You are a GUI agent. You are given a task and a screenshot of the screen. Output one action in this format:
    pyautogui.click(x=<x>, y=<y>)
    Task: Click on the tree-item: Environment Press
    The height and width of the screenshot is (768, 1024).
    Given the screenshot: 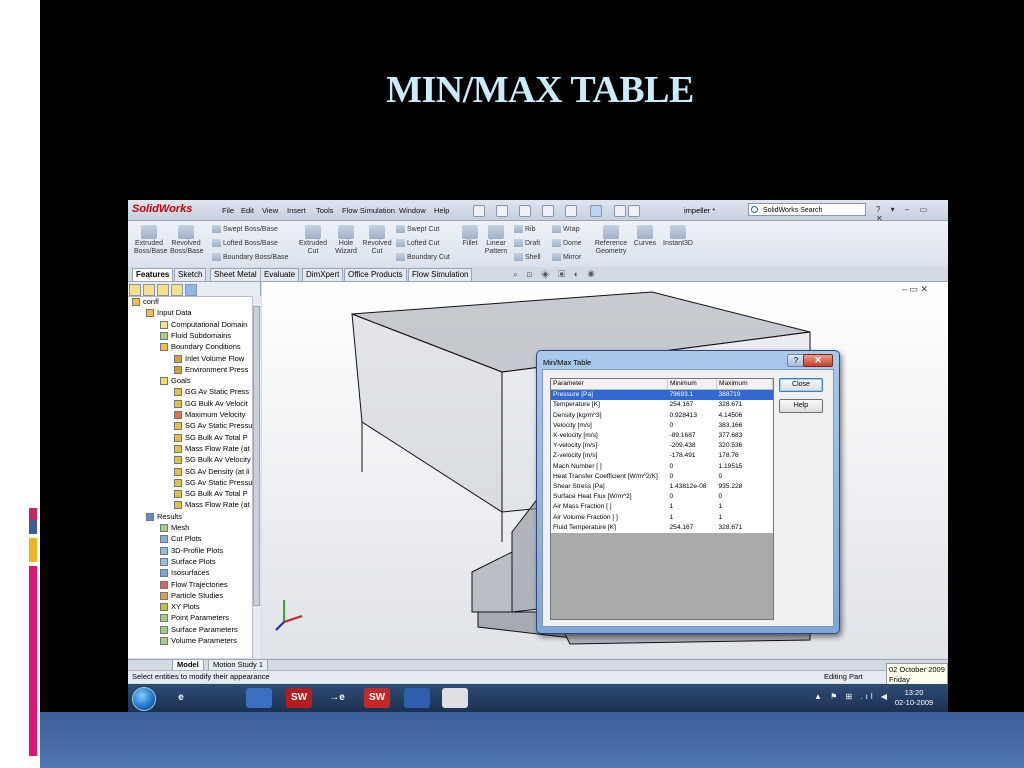 What is the action you would take?
    pyautogui.click(x=211, y=369)
    